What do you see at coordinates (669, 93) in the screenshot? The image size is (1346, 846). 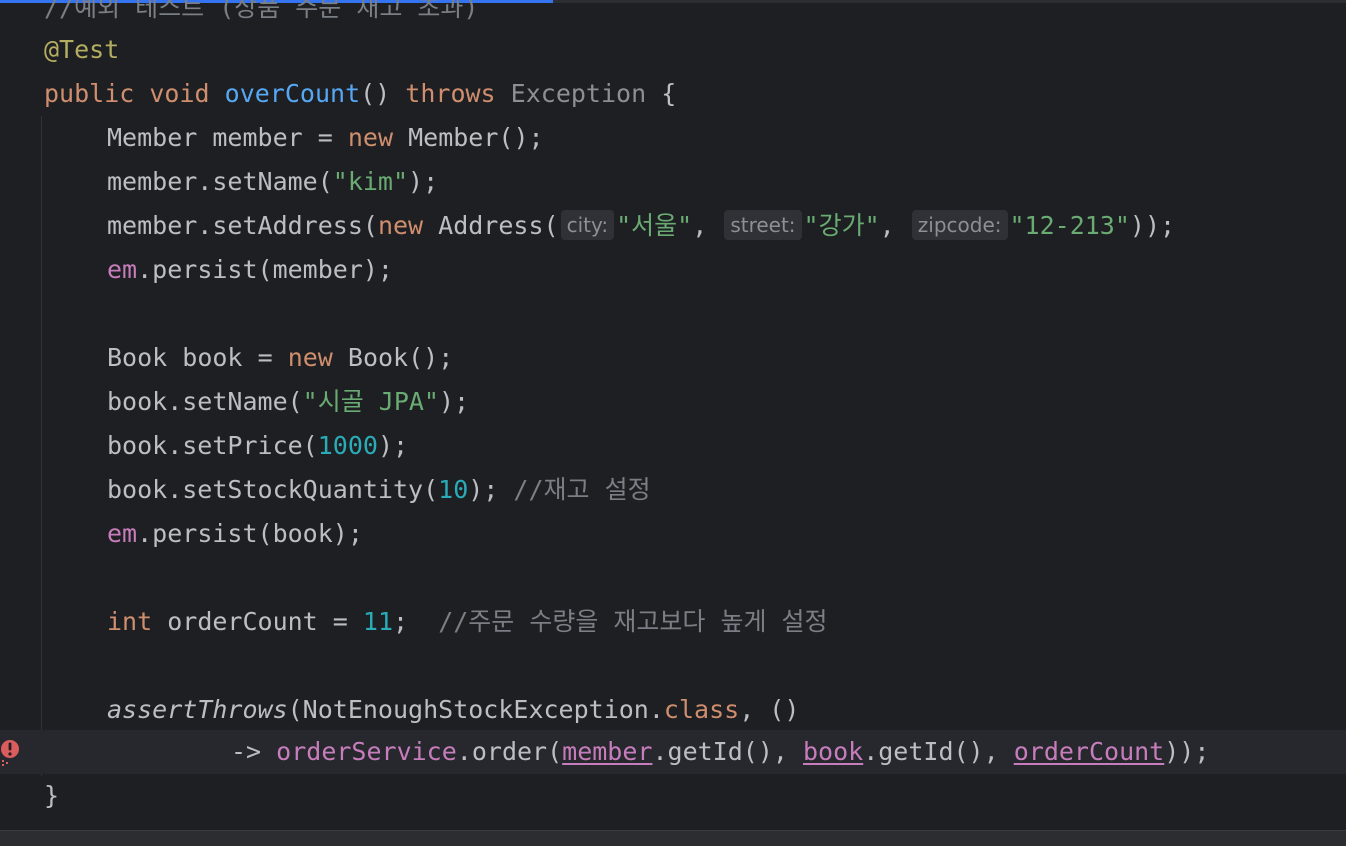 I see `open-brace: {` at bounding box center [669, 93].